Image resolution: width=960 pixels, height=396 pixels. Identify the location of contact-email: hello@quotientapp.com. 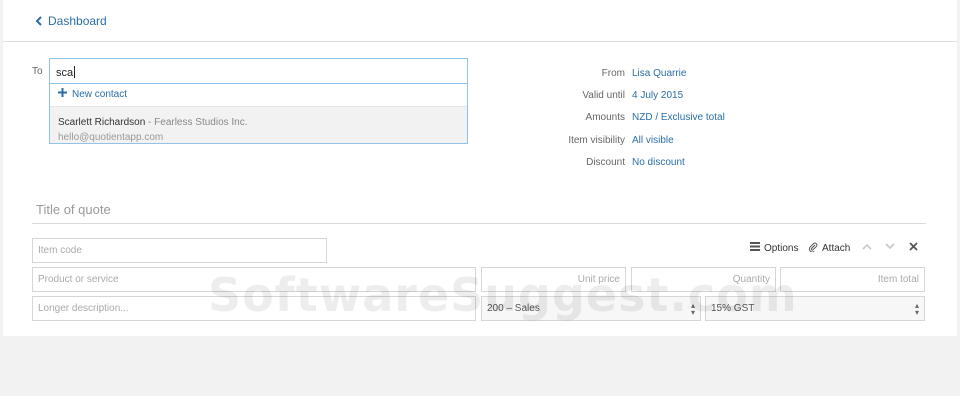
(111, 137).